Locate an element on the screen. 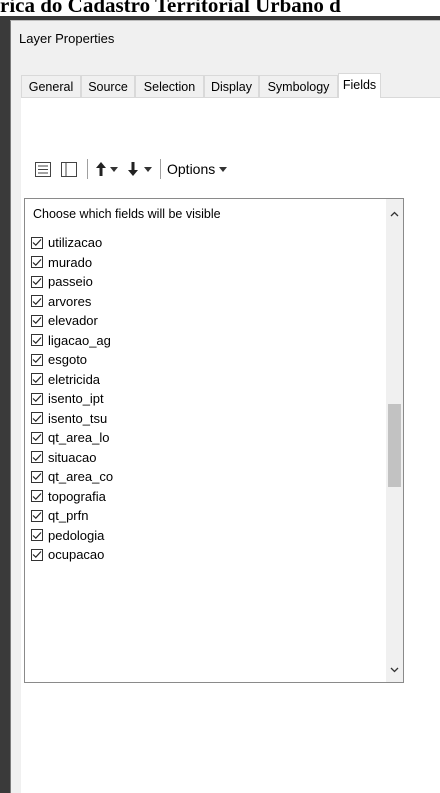 Image resolution: width=440 pixels, height=793 pixels. move-down-dropdown-icon is located at coordinates (148, 169).